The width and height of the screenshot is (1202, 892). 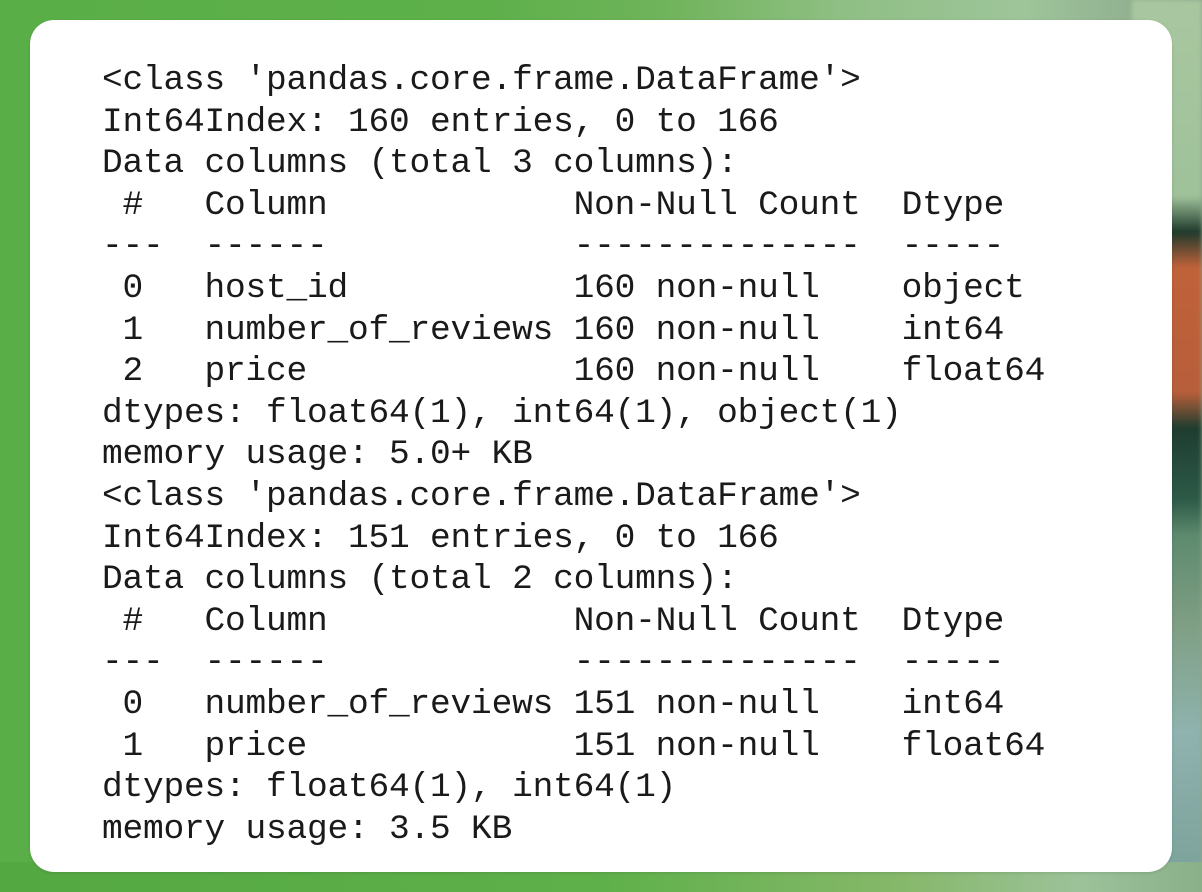 I want to click on memory-line: memory usage: 3.5 KB, so click(x=307, y=829).